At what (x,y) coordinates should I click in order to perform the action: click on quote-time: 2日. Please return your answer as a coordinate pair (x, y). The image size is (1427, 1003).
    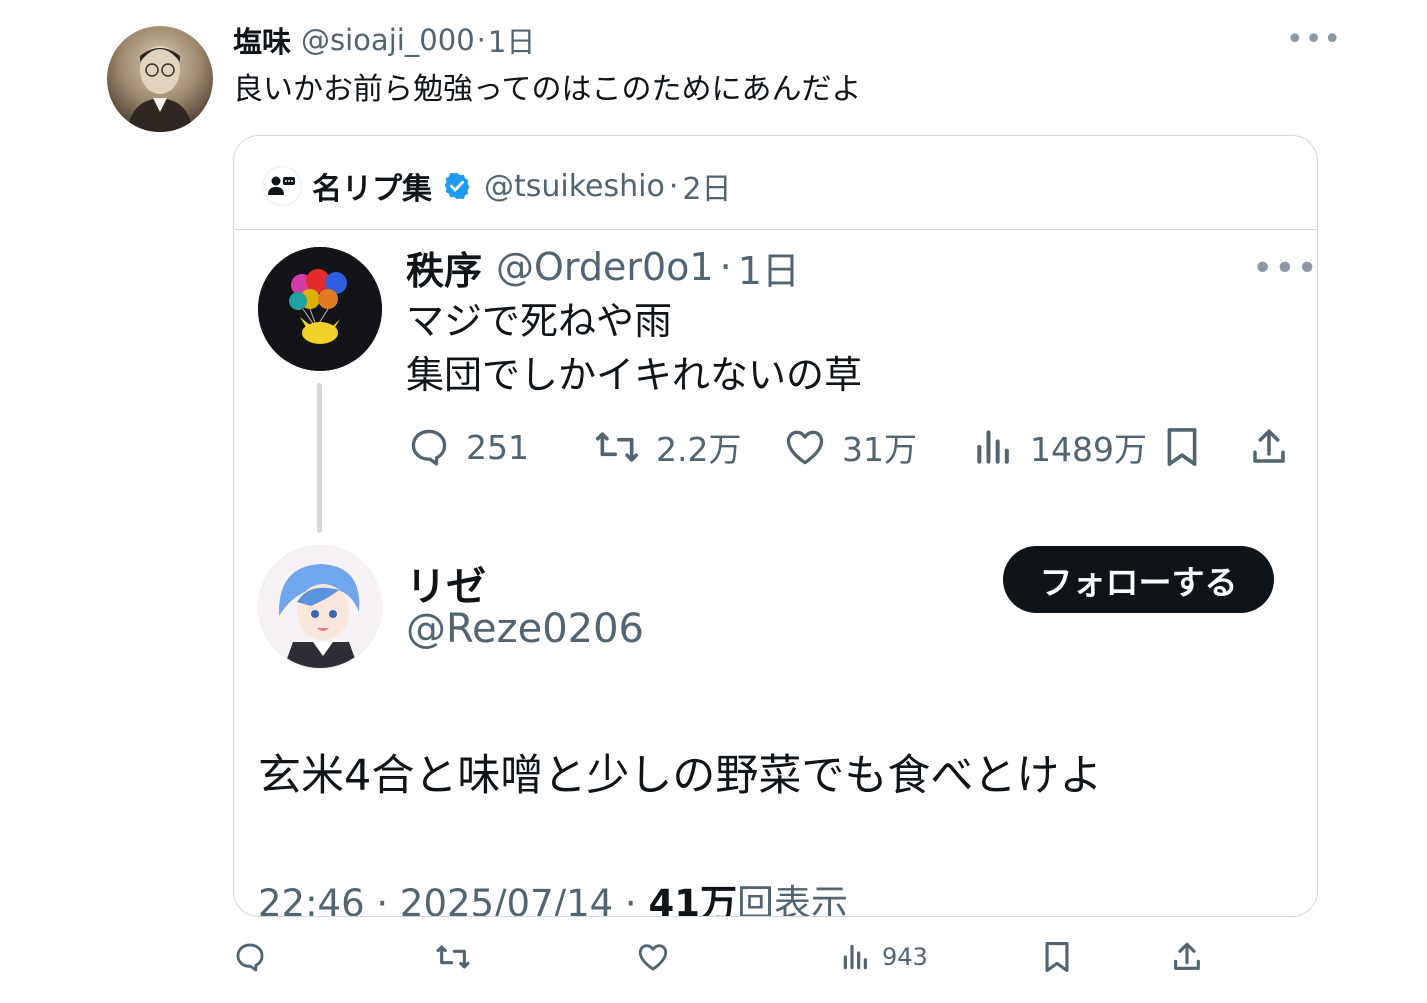
    Looking at the image, I should click on (707, 189).